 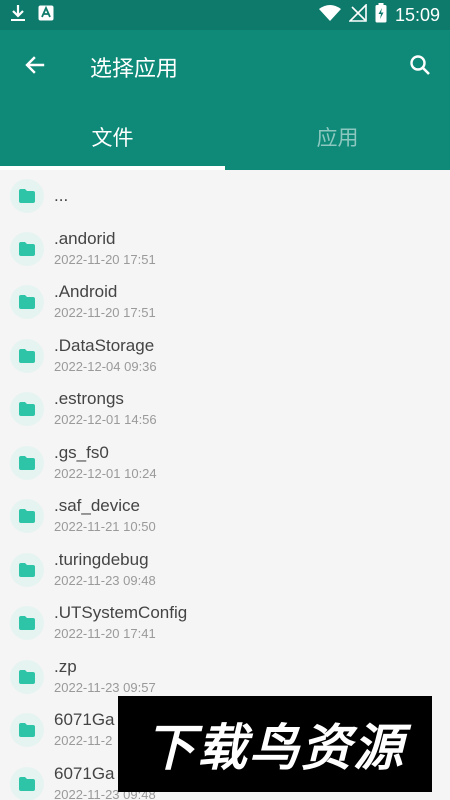 I want to click on back-button, so click(x=35, y=67).